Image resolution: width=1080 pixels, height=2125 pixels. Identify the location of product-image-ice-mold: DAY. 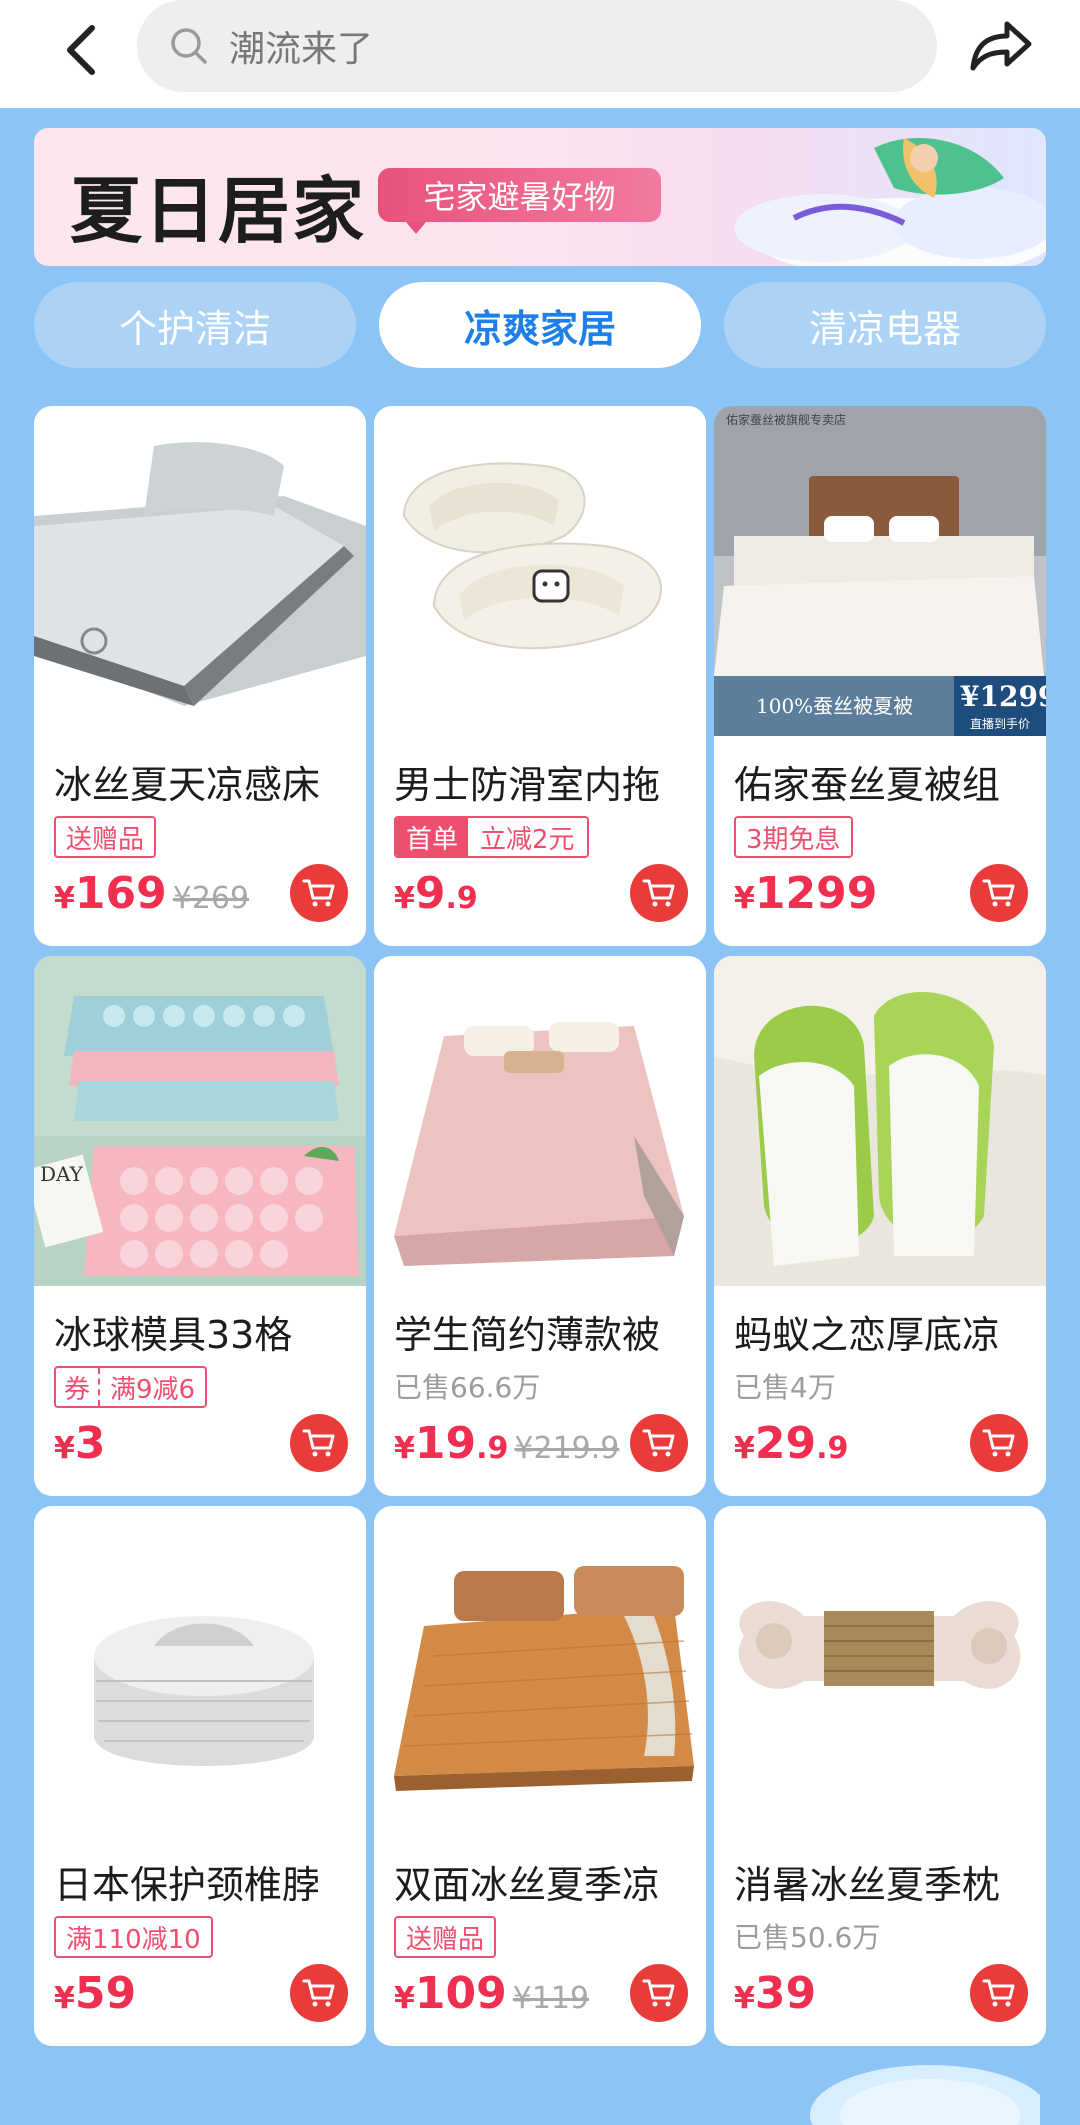
(200, 1121).